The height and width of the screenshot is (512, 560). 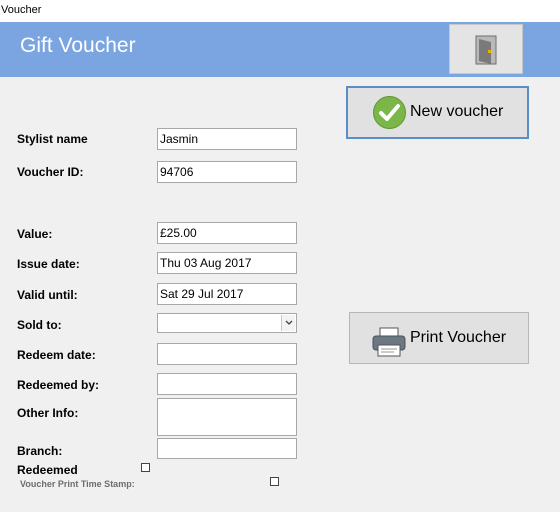 I want to click on sold-to-dropdown-button, so click(x=288, y=323).